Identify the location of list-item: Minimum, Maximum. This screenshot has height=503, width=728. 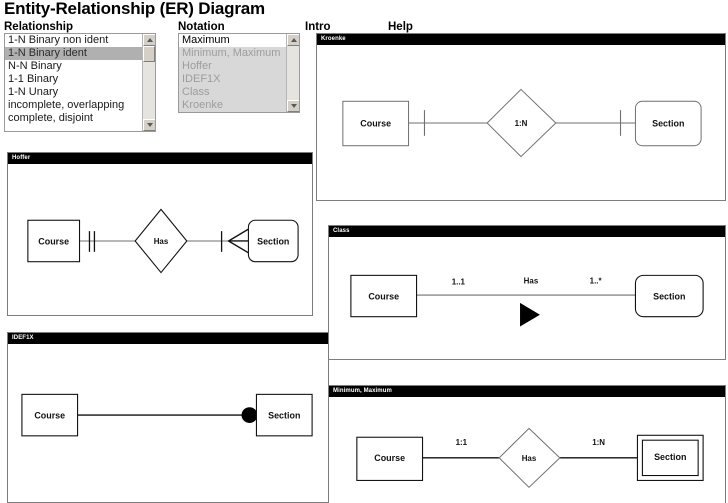
(232, 53).